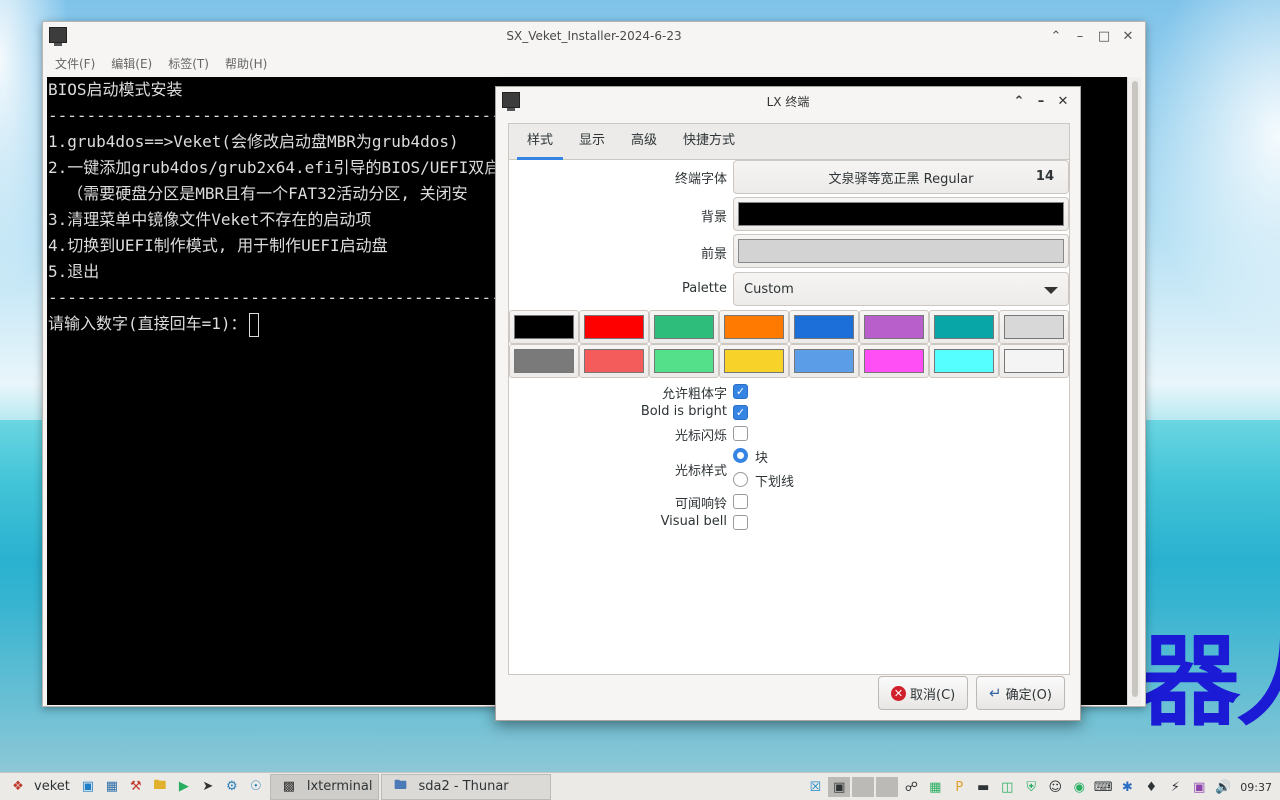 The image size is (1280, 800). What do you see at coordinates (713, 254) in the screenshot?
I see `foreground-label: 前景` at bounding box center [713, 254].